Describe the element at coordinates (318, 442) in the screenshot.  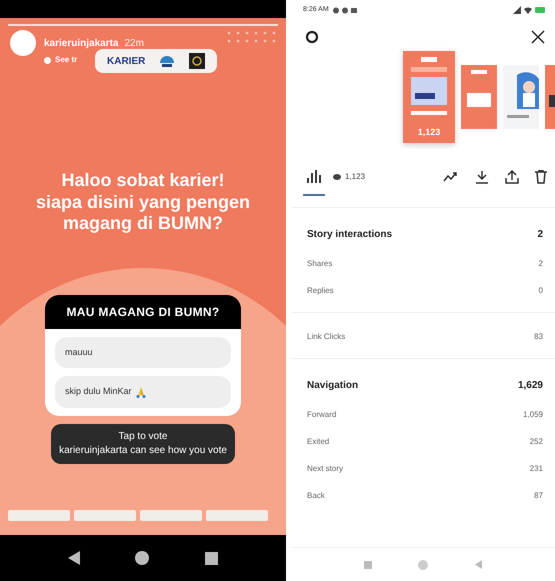
I see `metric-label: Exited` at that location.